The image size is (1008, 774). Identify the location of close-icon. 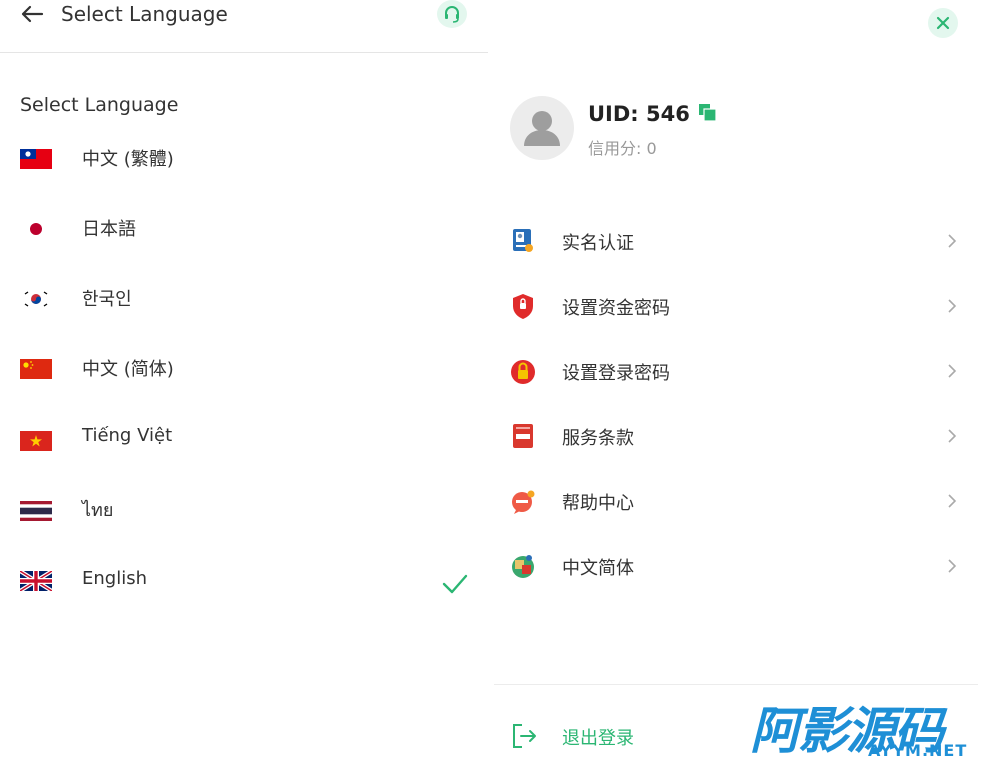
(943, 23).